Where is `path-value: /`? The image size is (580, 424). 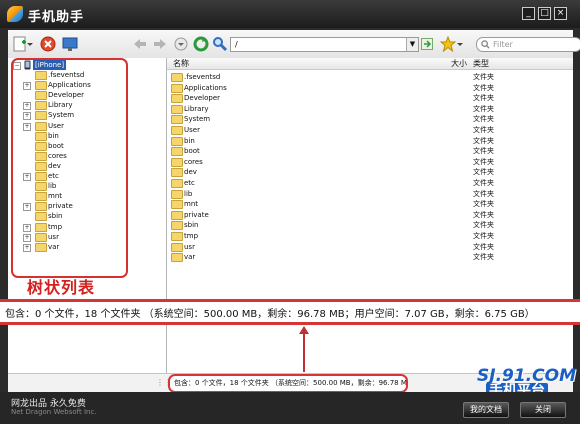 path-value: / is located at coordinates (236, 44).